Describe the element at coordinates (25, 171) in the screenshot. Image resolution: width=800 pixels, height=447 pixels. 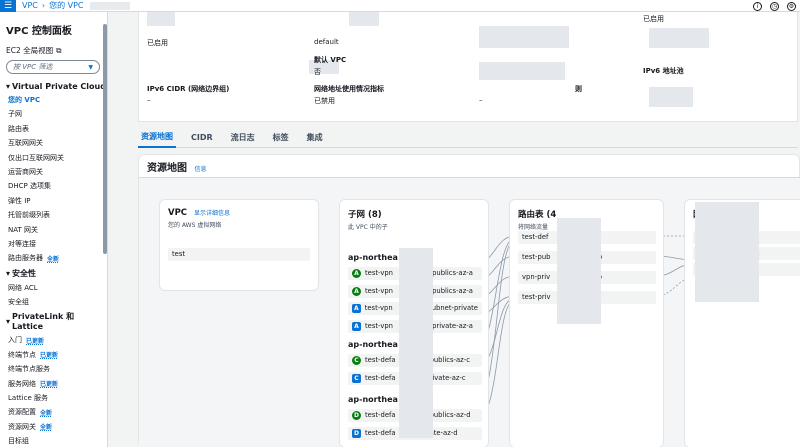
I see `sidebar-item-label: 运营商网关` at that location.